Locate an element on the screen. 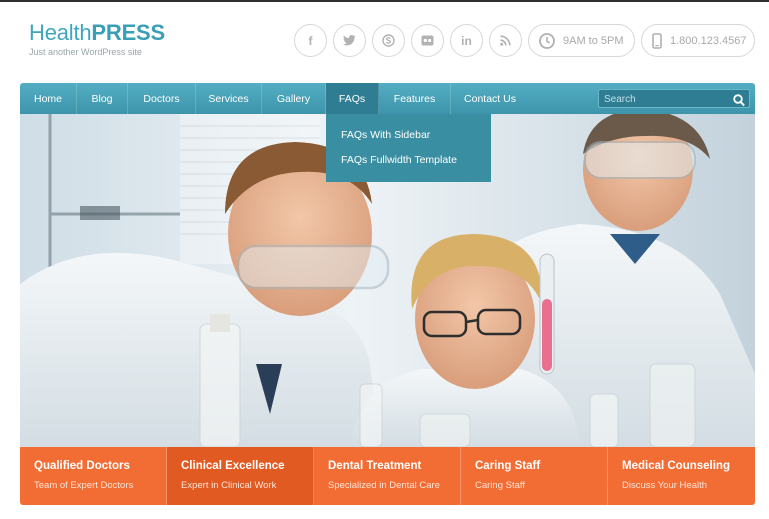 This screenshot has width=769, height=519. logo-title: HealthPRESS is located at coordinates (97, 33).